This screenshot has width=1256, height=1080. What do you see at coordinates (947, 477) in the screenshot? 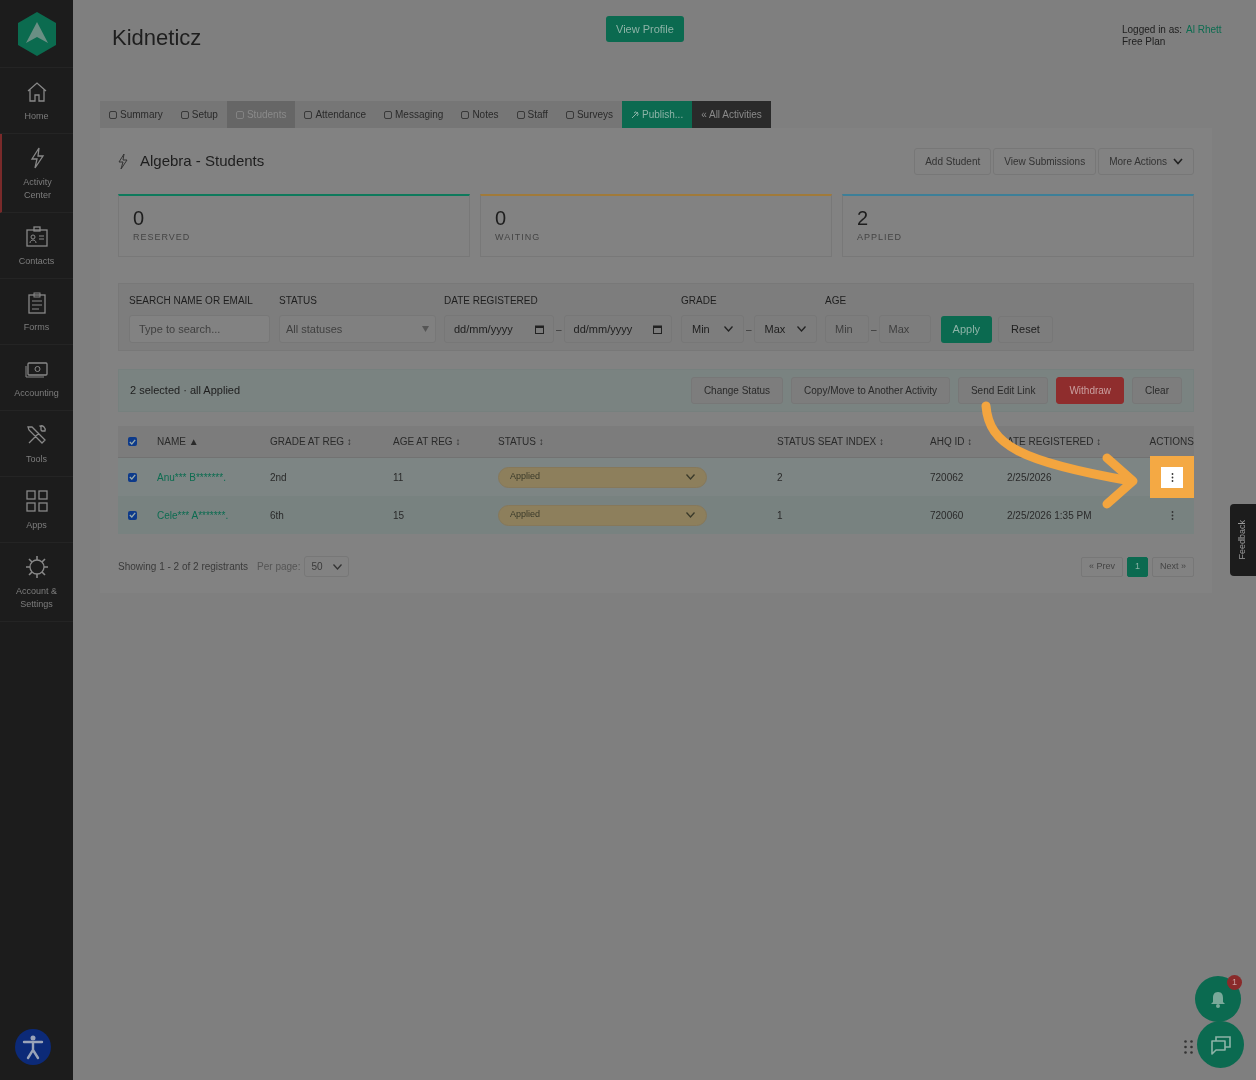
I see `table-cell-text: 720062` at bounding box center [947, 477].